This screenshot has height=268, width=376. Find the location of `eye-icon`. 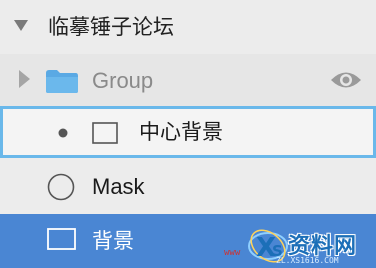

eye-icon is located at coordinates (346, 80).